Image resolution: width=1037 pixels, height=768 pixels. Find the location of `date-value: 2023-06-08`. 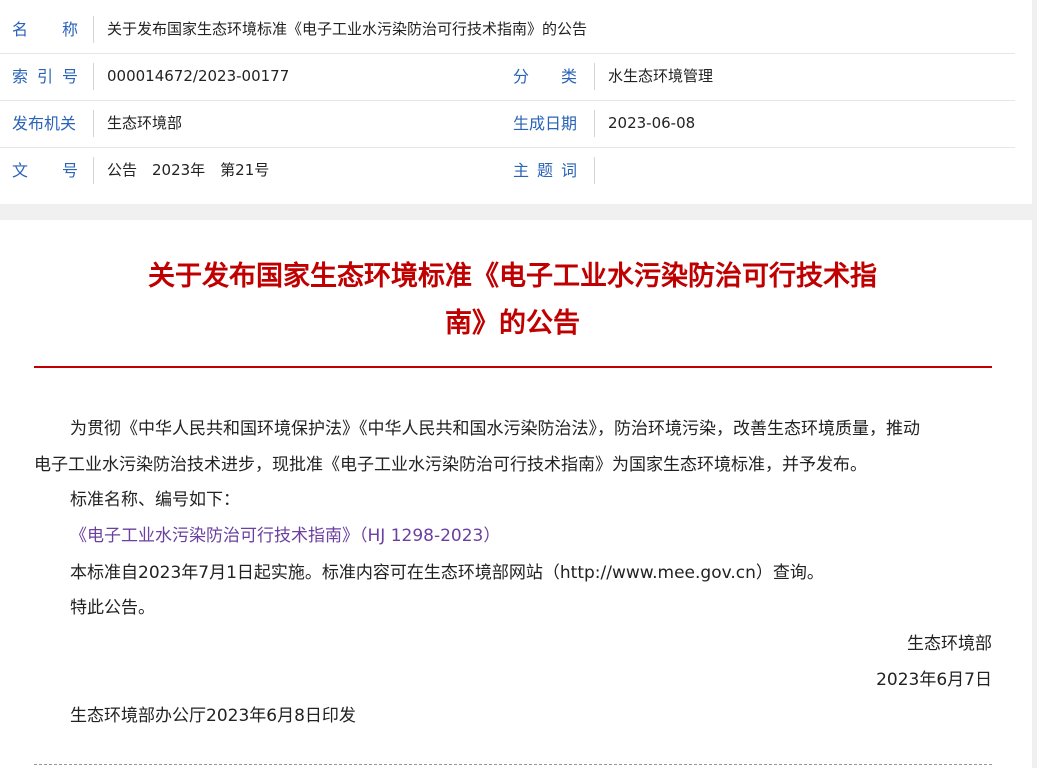

date-value: 2023-06-08 is located at coordinates (652, 123).